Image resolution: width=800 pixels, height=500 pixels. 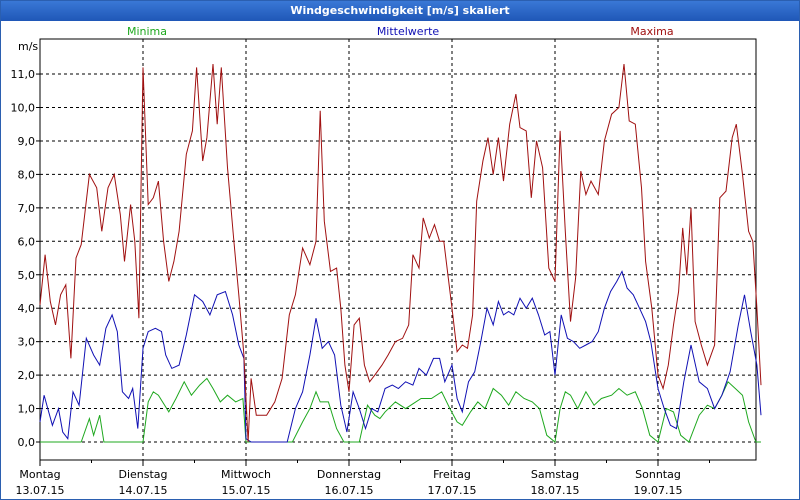 What do you see at coordinates (452, 490) in the screenshot?
I see `x-tick-date: 17.07.15` at bounding box center [452, 490].